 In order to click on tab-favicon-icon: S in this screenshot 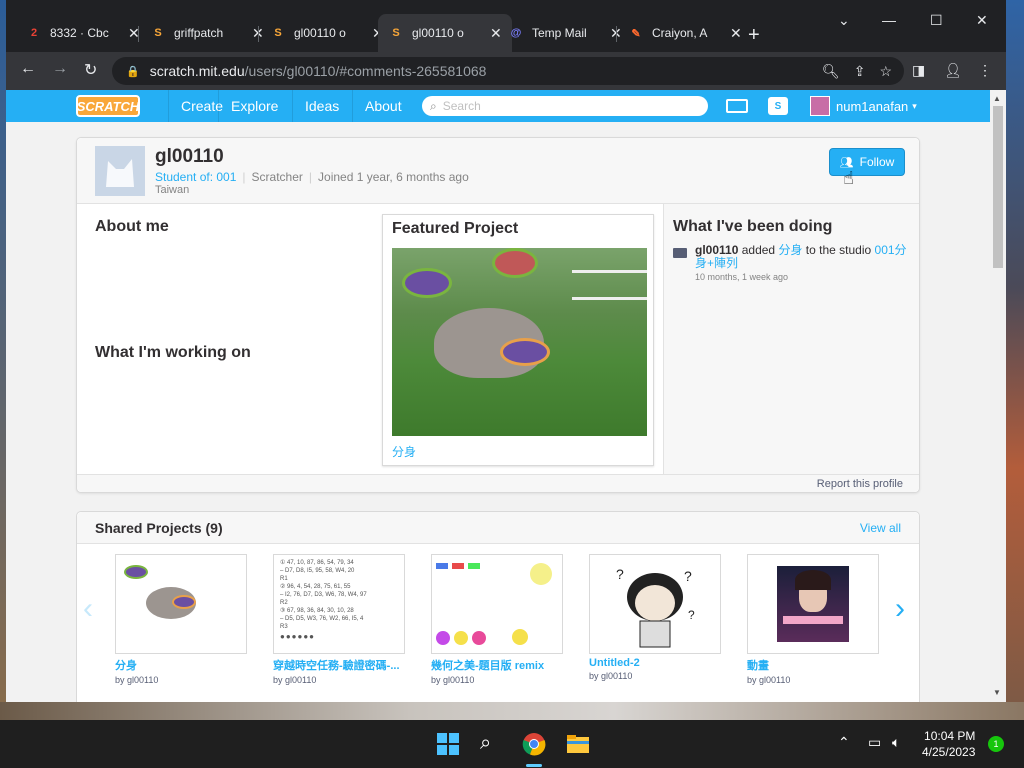, I will do `click(396, 33)`.